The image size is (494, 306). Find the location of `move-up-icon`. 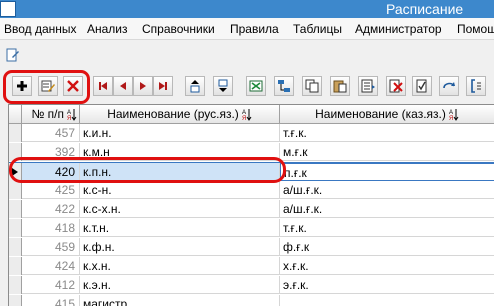

move-up-icon is located at coordinates (195, 86).